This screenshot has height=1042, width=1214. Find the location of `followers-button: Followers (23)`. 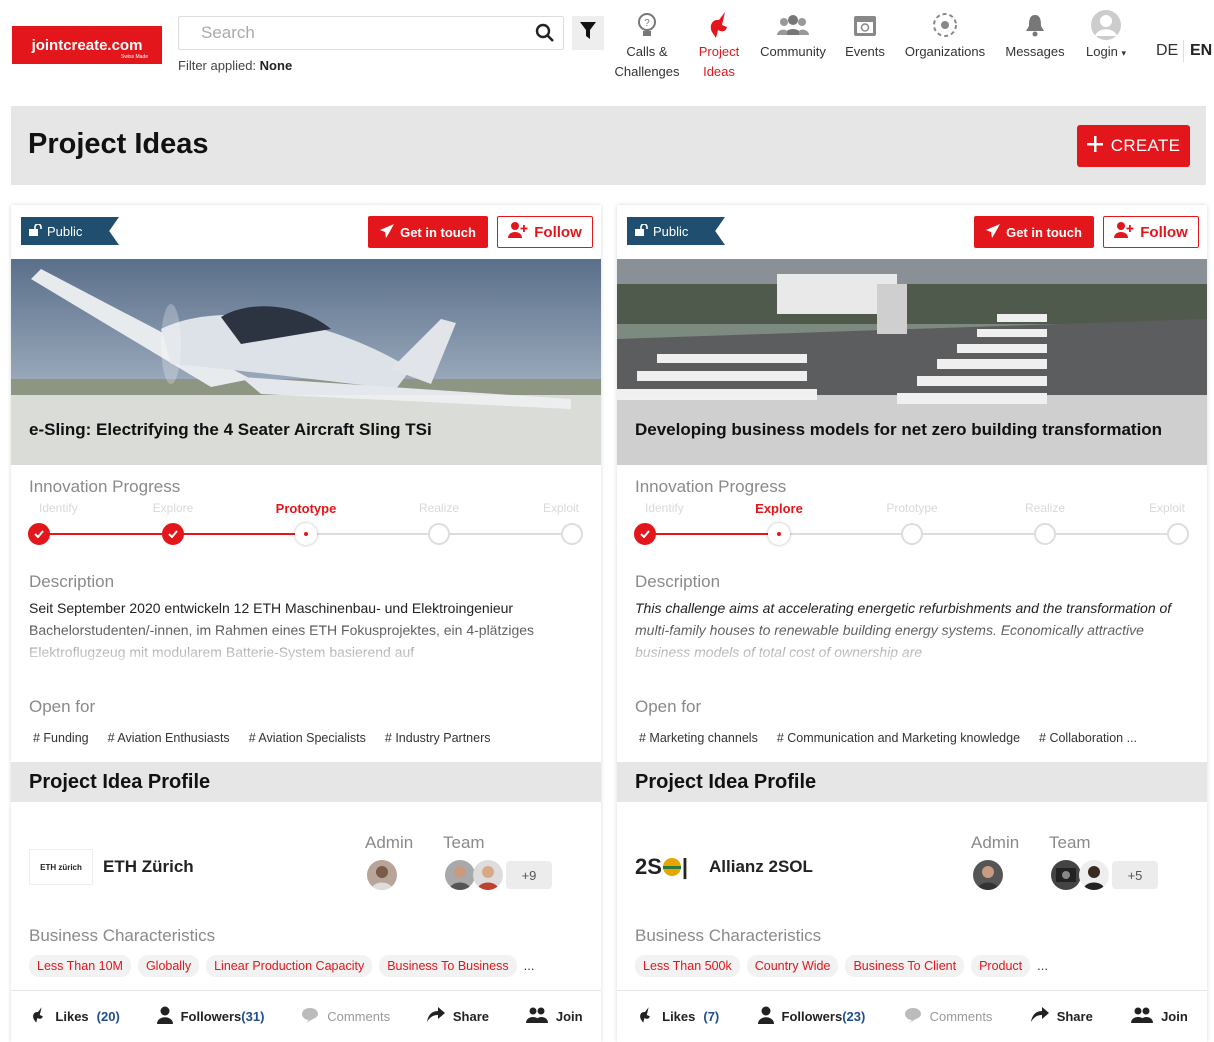

followers-button: Followers (23) is located at coordinates (811, 1016).